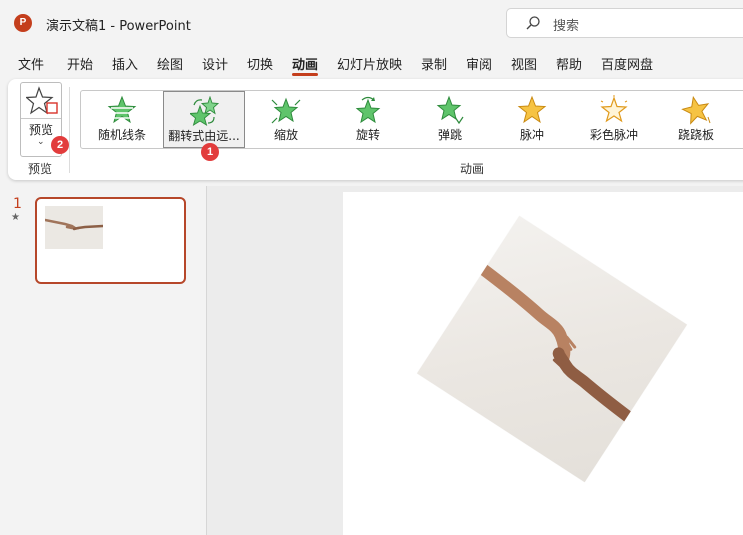  I want to click on tab-file: 文件, so click(31, 63).